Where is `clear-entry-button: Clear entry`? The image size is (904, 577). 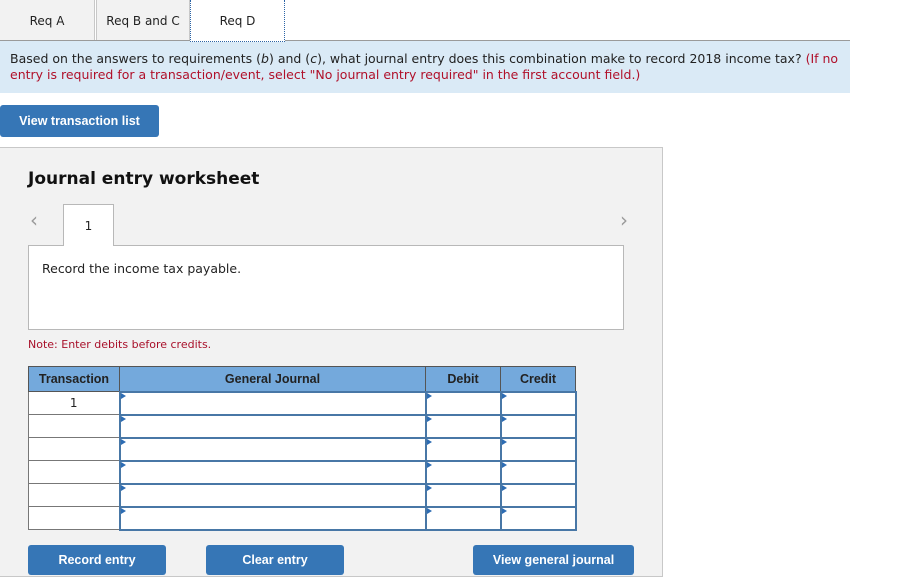
clear-entry-button: Clear entry is located at coordinates (275, 560).